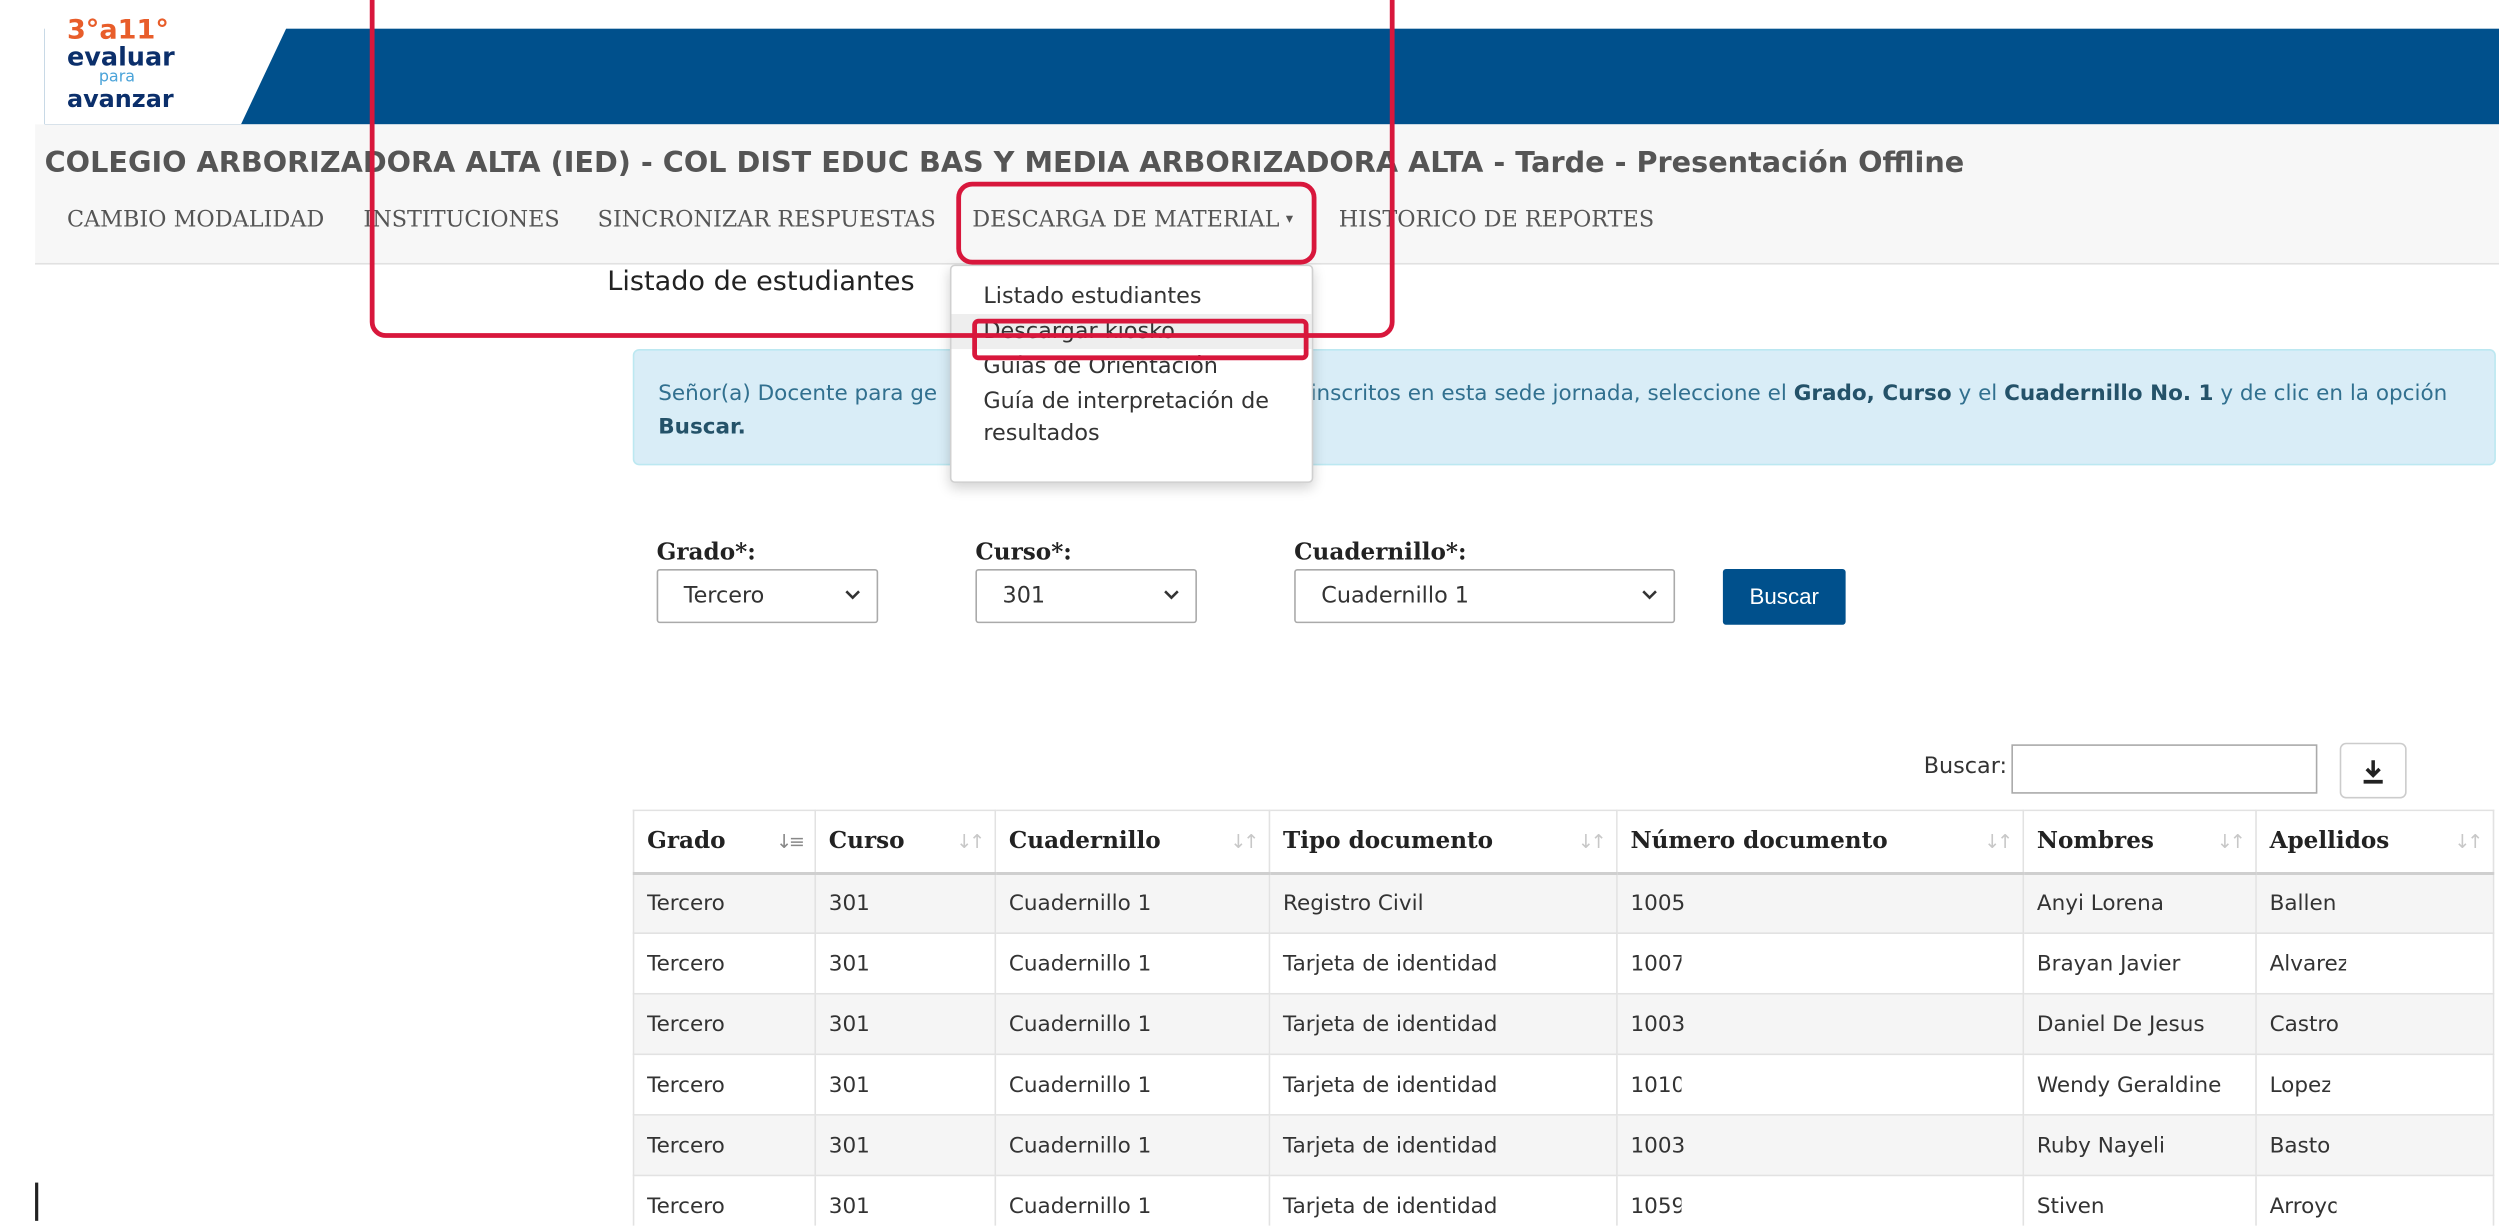  What do you see at coordinates (1380, 552) in the screenshot?
I see `cuadernillo-label: Cuadernillo*:` at bounding box center [1380, 552].